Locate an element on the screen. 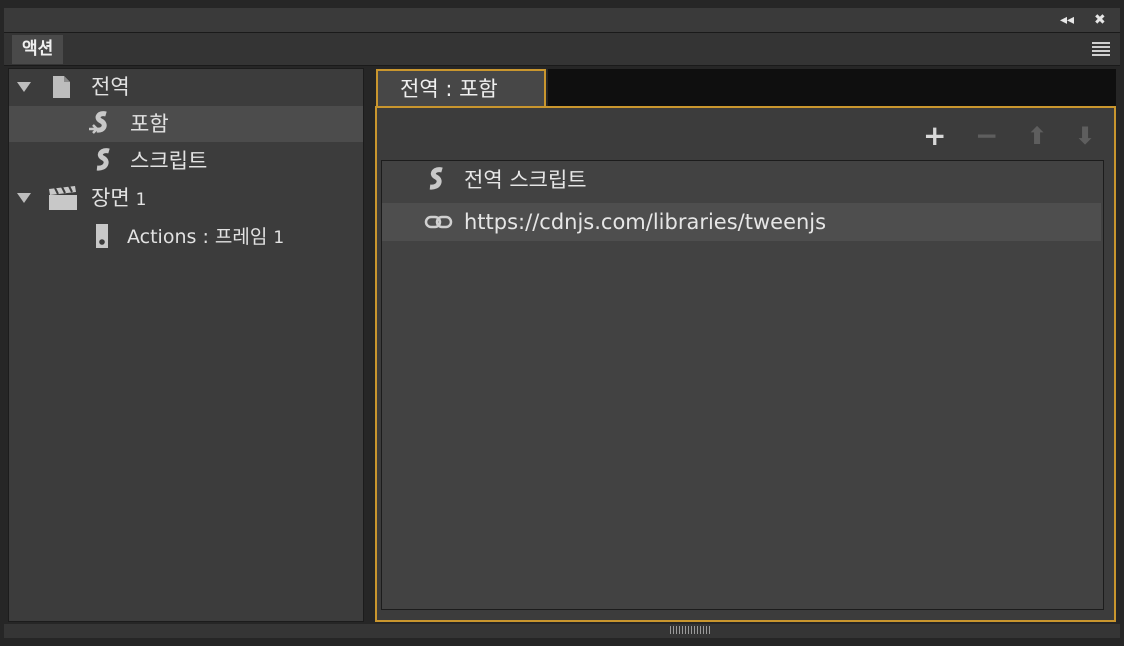  tree-item-script: 스크립트 is located at coordinates (186, 161).